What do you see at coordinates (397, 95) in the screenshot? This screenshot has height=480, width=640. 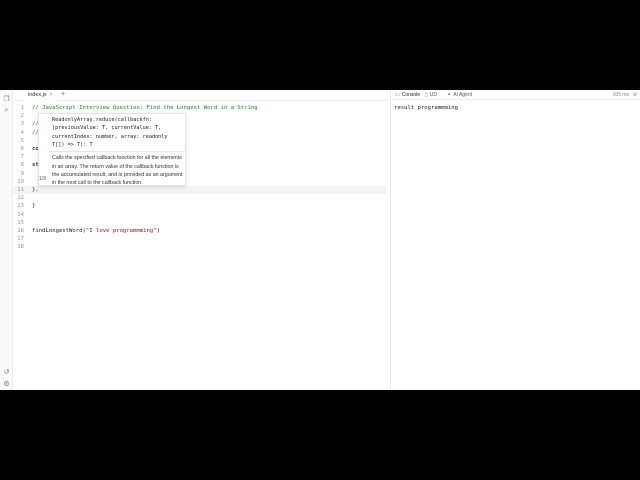 I see `terminal-icon: ▭` at bounding box center [397, 95].